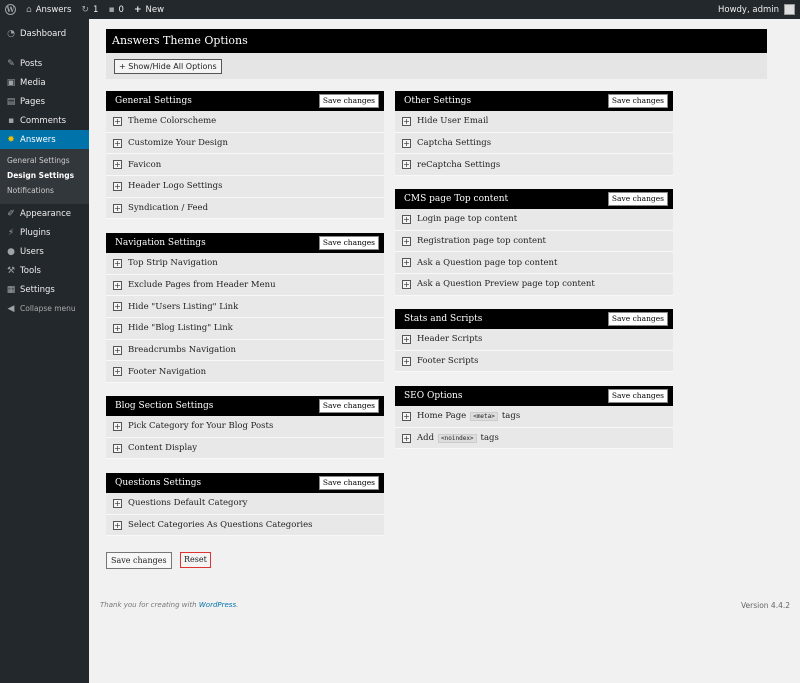  I want to click on section-header: Blog Section Settings Save changes, so click(245, 406).